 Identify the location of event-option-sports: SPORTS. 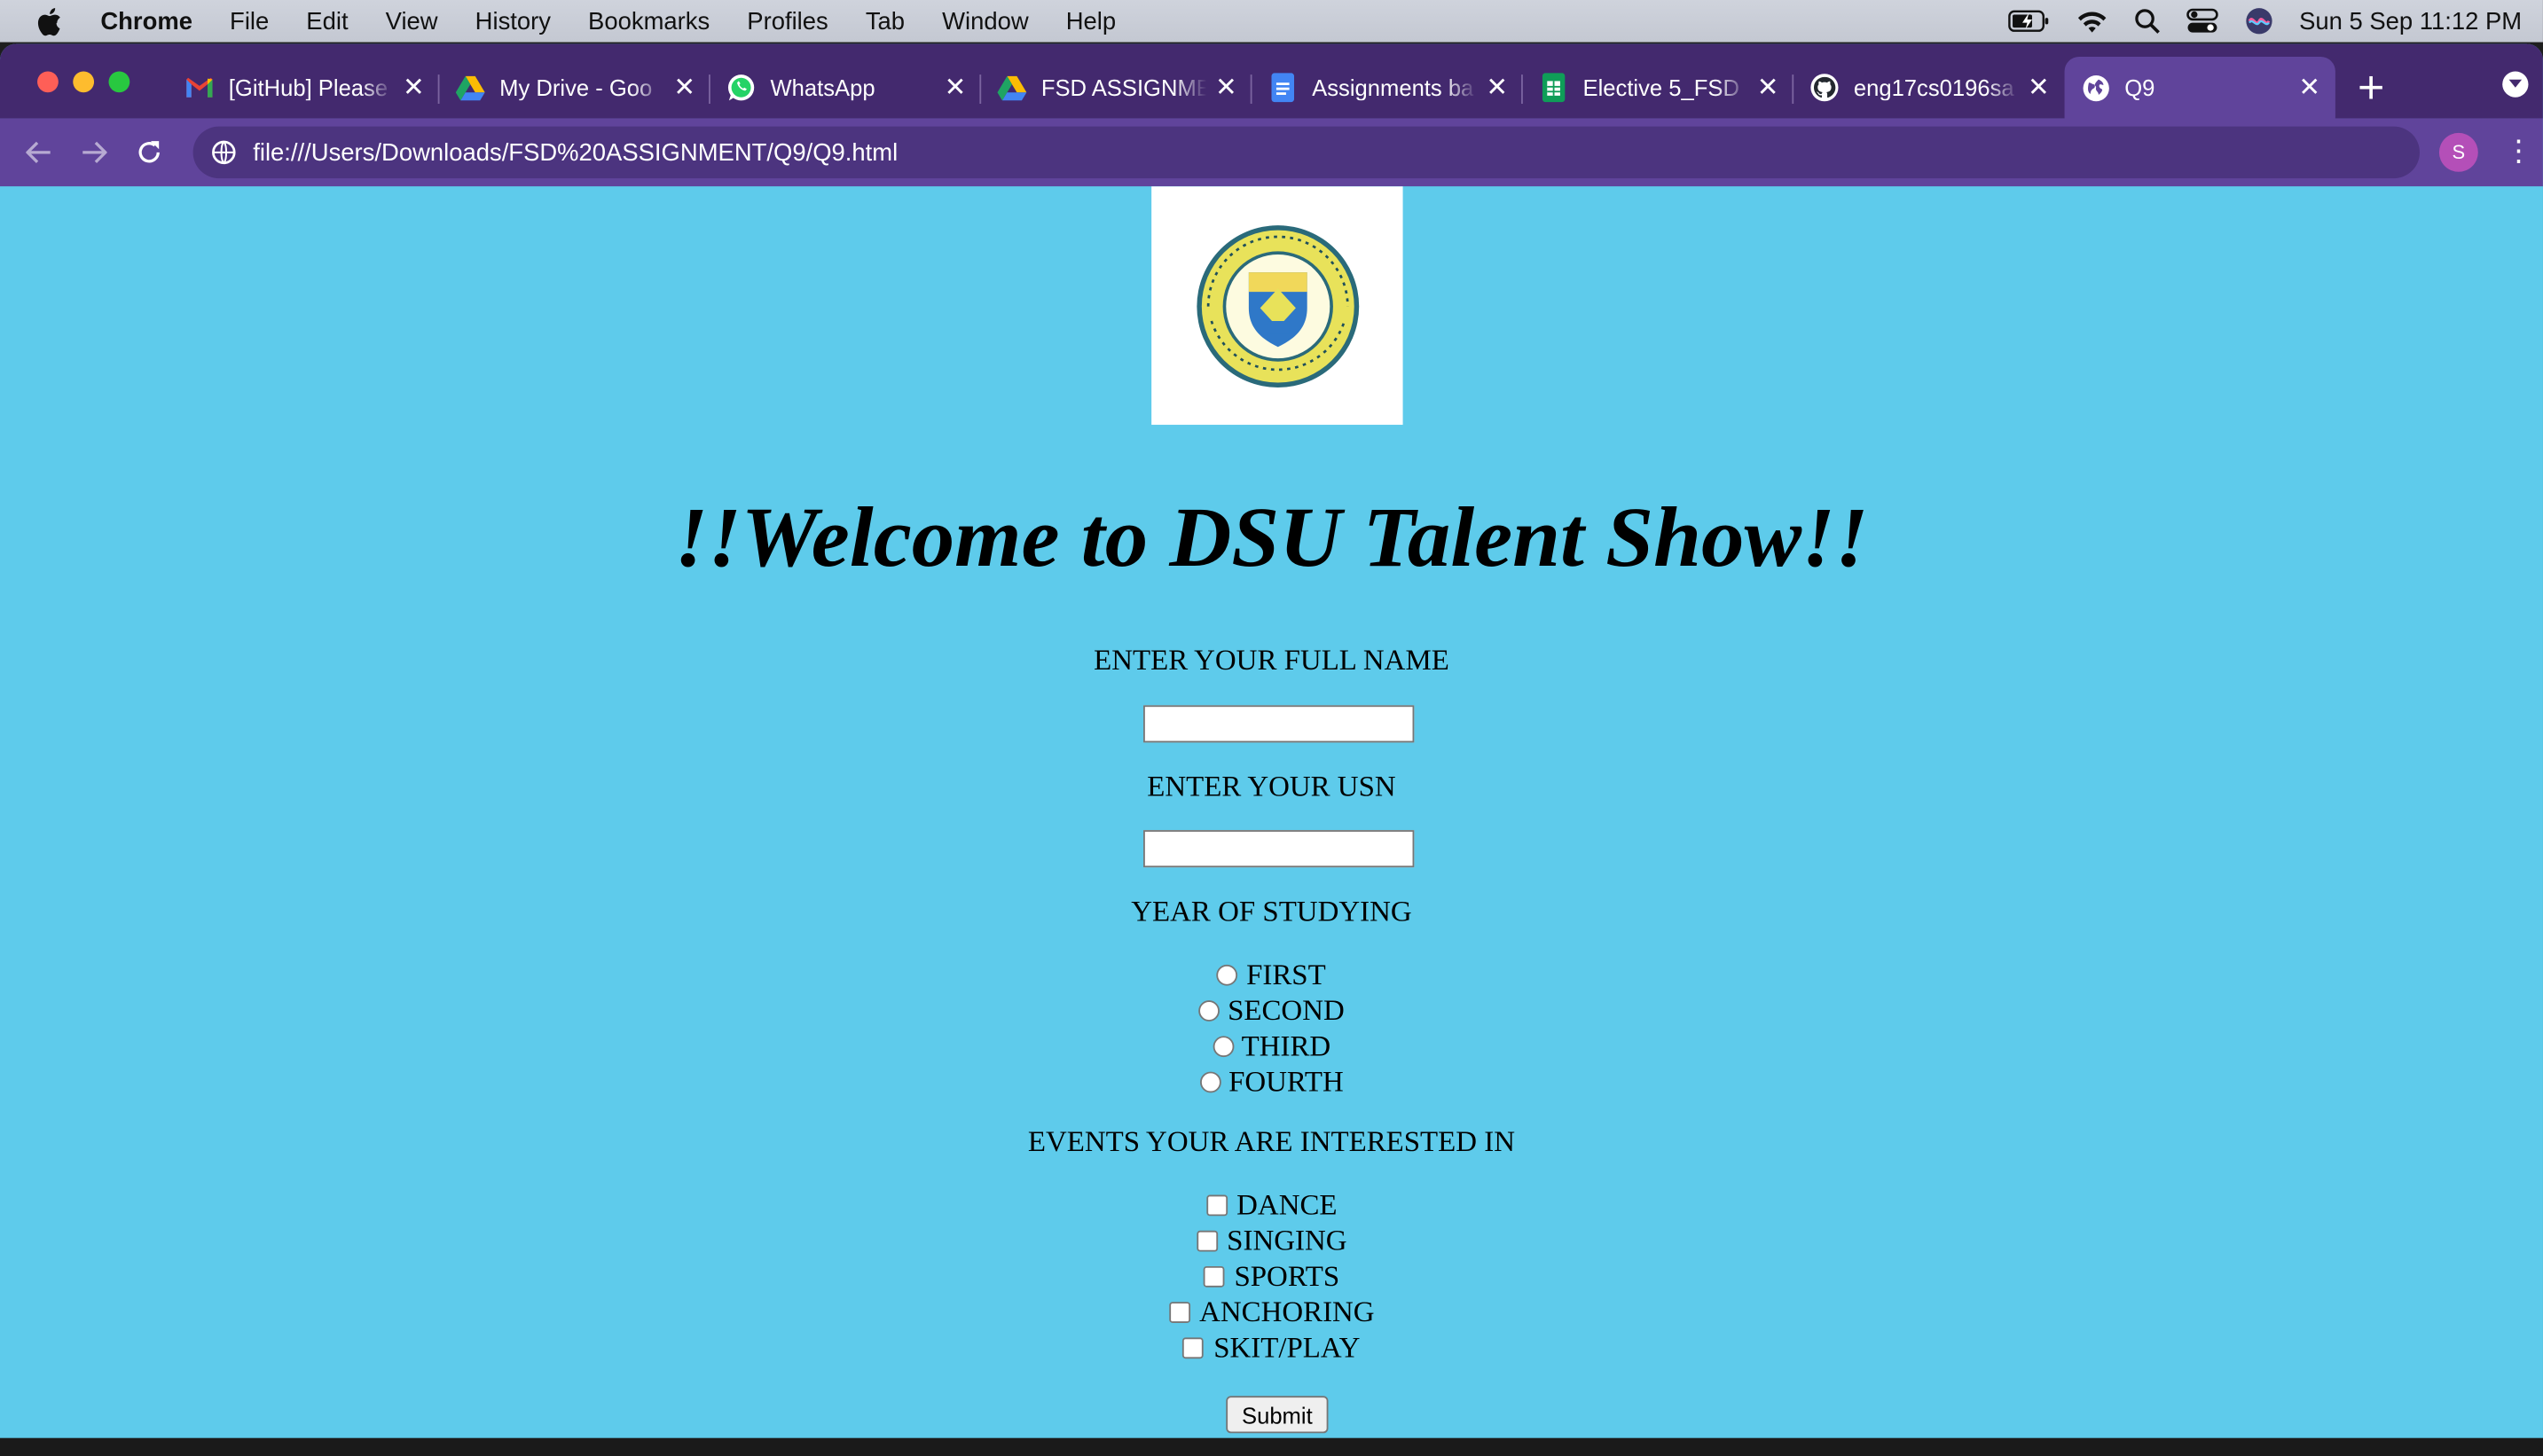
(1272, 1277).